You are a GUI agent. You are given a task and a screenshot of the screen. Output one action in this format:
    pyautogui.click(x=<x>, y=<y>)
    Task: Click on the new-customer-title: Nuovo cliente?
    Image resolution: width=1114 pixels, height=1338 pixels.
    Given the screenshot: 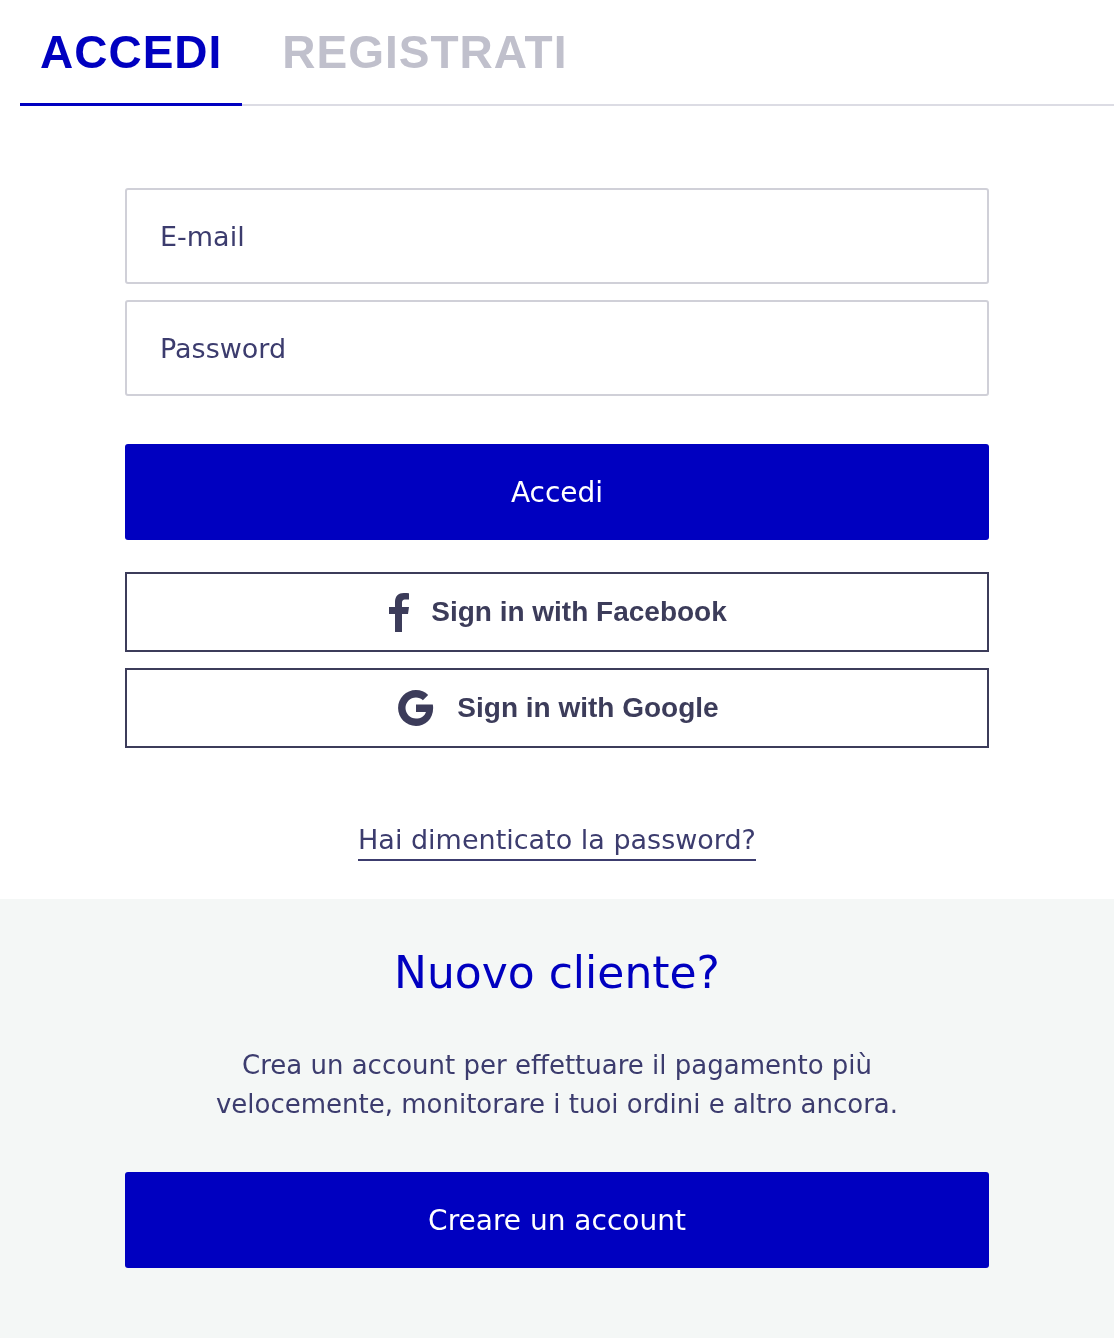 What is the action you would take?
    pyautogui.click(x=557, y=972)
    